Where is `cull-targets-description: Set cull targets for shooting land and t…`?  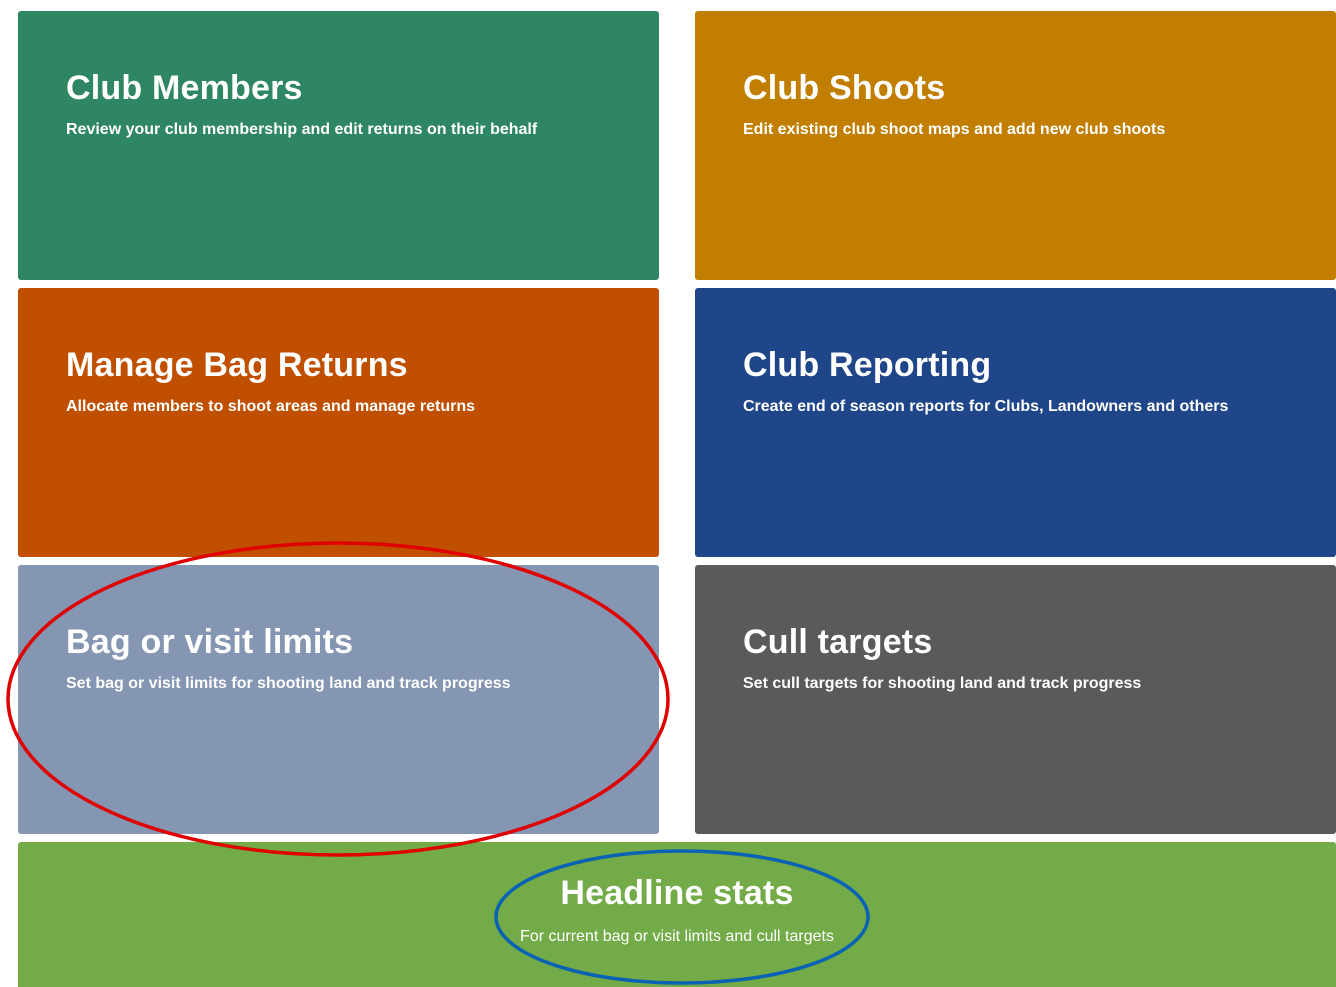
cull-targets-description: Set cull targets for shooting land and t… is located at coordinates (942, 683).